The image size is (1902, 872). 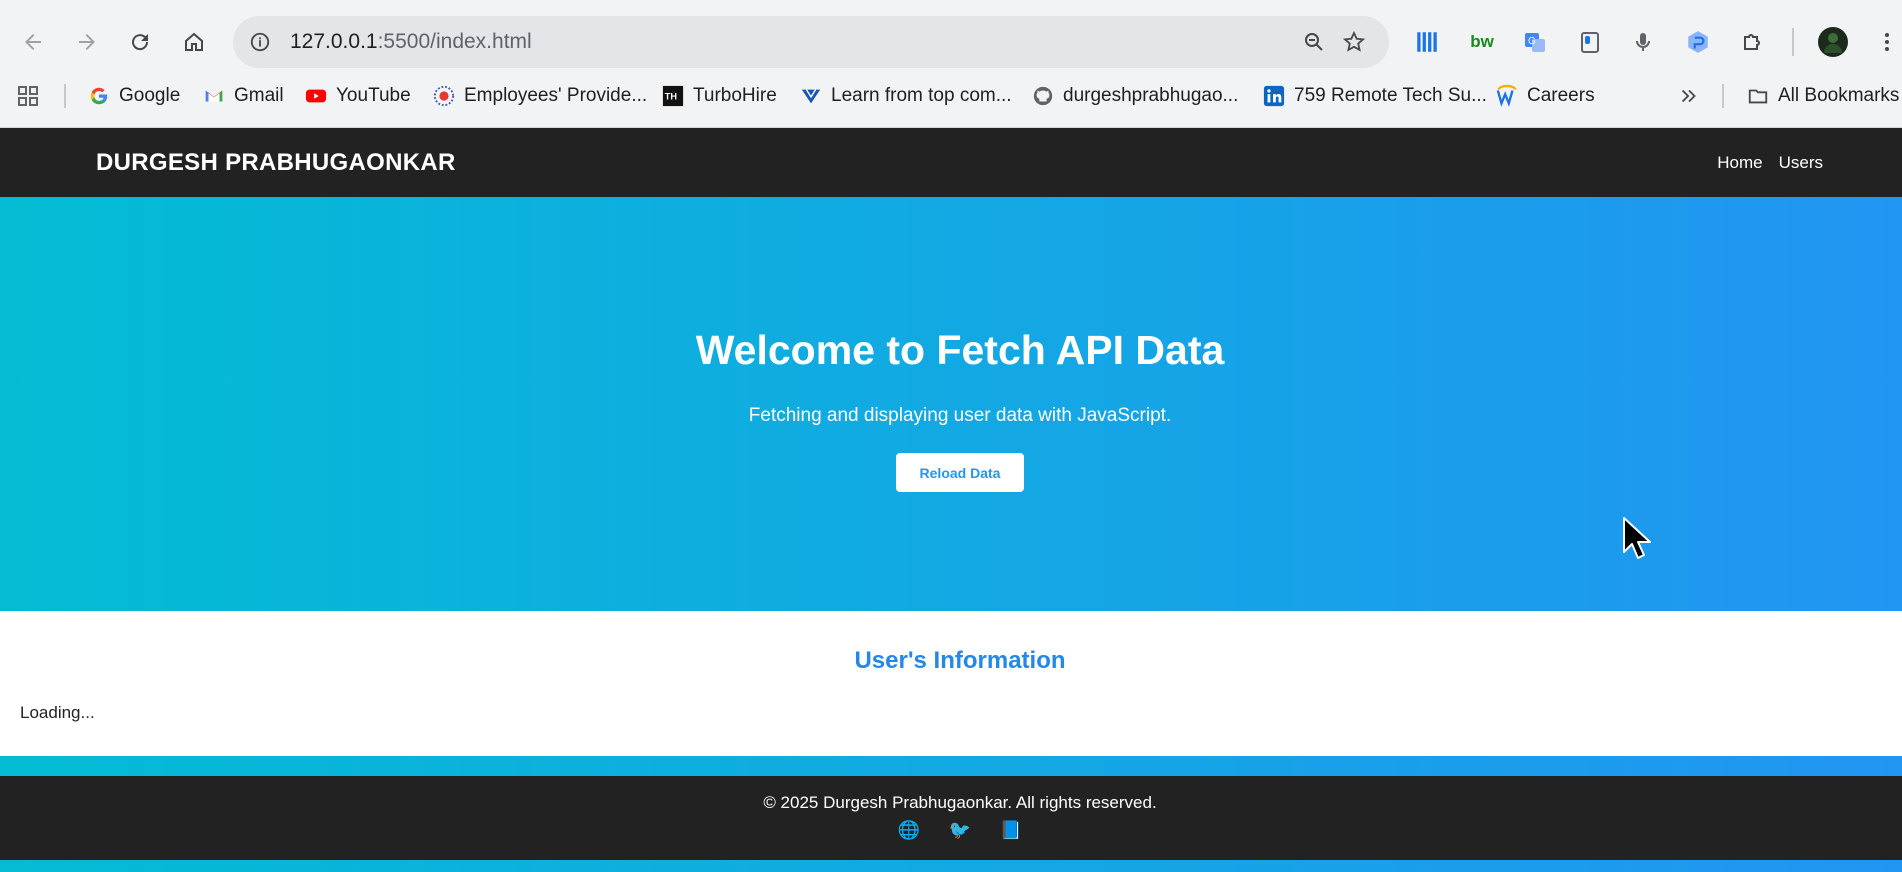 I want to click on gradient-strip, so click(x=951, y=766).